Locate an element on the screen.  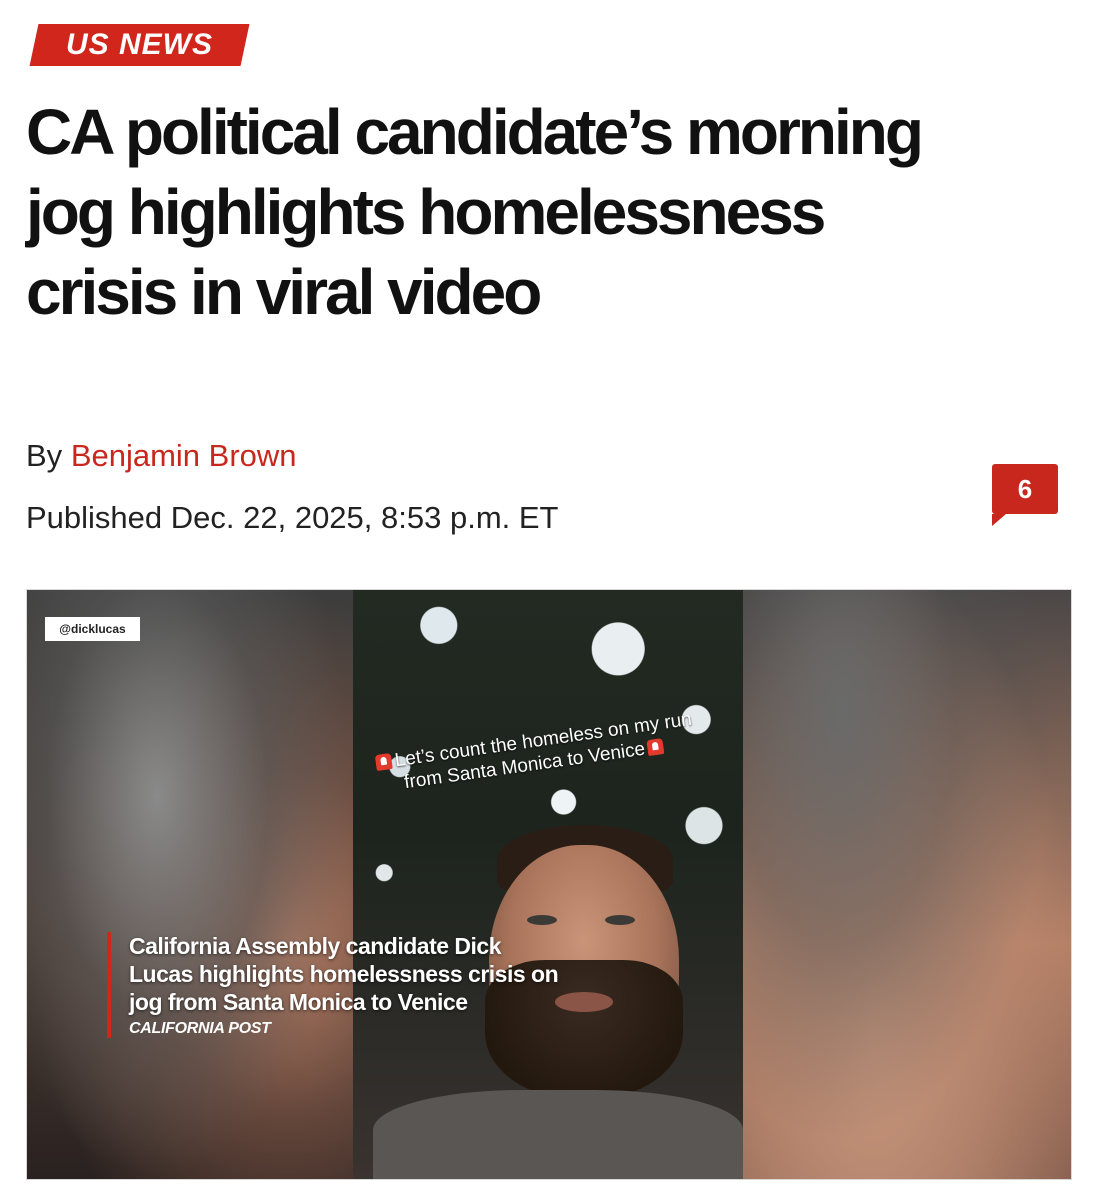
comment-count: 6 is located at coordinates (1025, 488).